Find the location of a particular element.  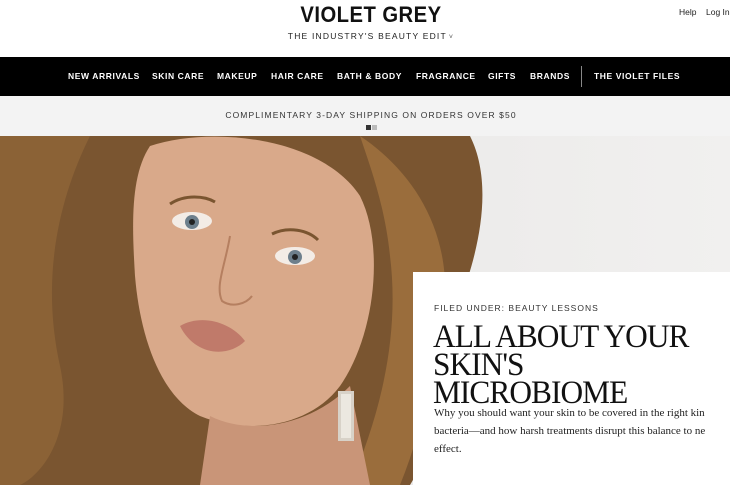

nav-fragrance: FRAGRANCE is located at coordinates (446, 76).